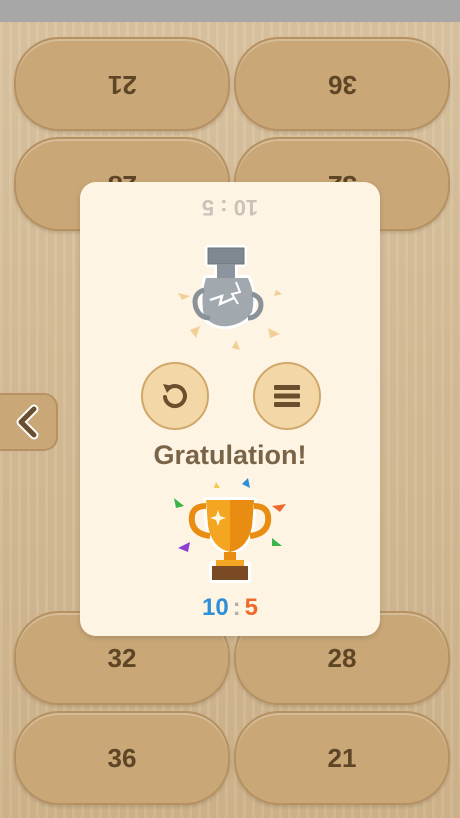  I want to click on status-bar, so click(230, 11).